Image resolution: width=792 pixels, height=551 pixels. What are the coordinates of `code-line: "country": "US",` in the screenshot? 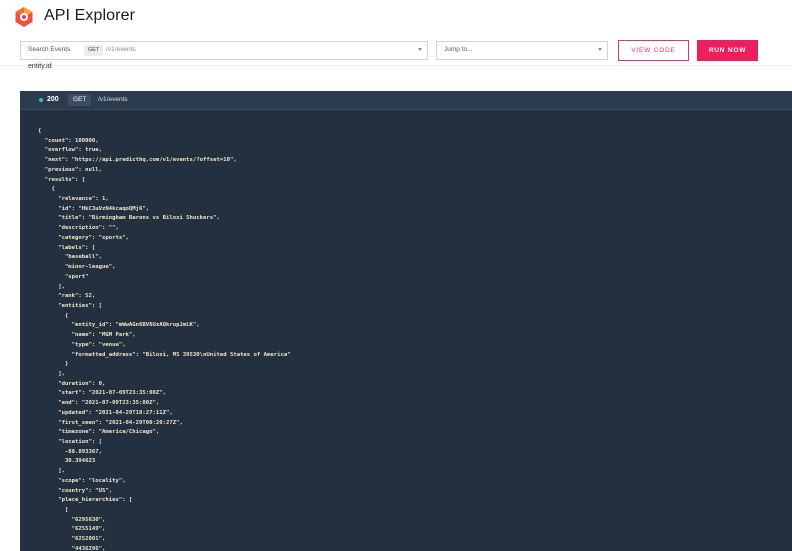 It's located at (75, 490).